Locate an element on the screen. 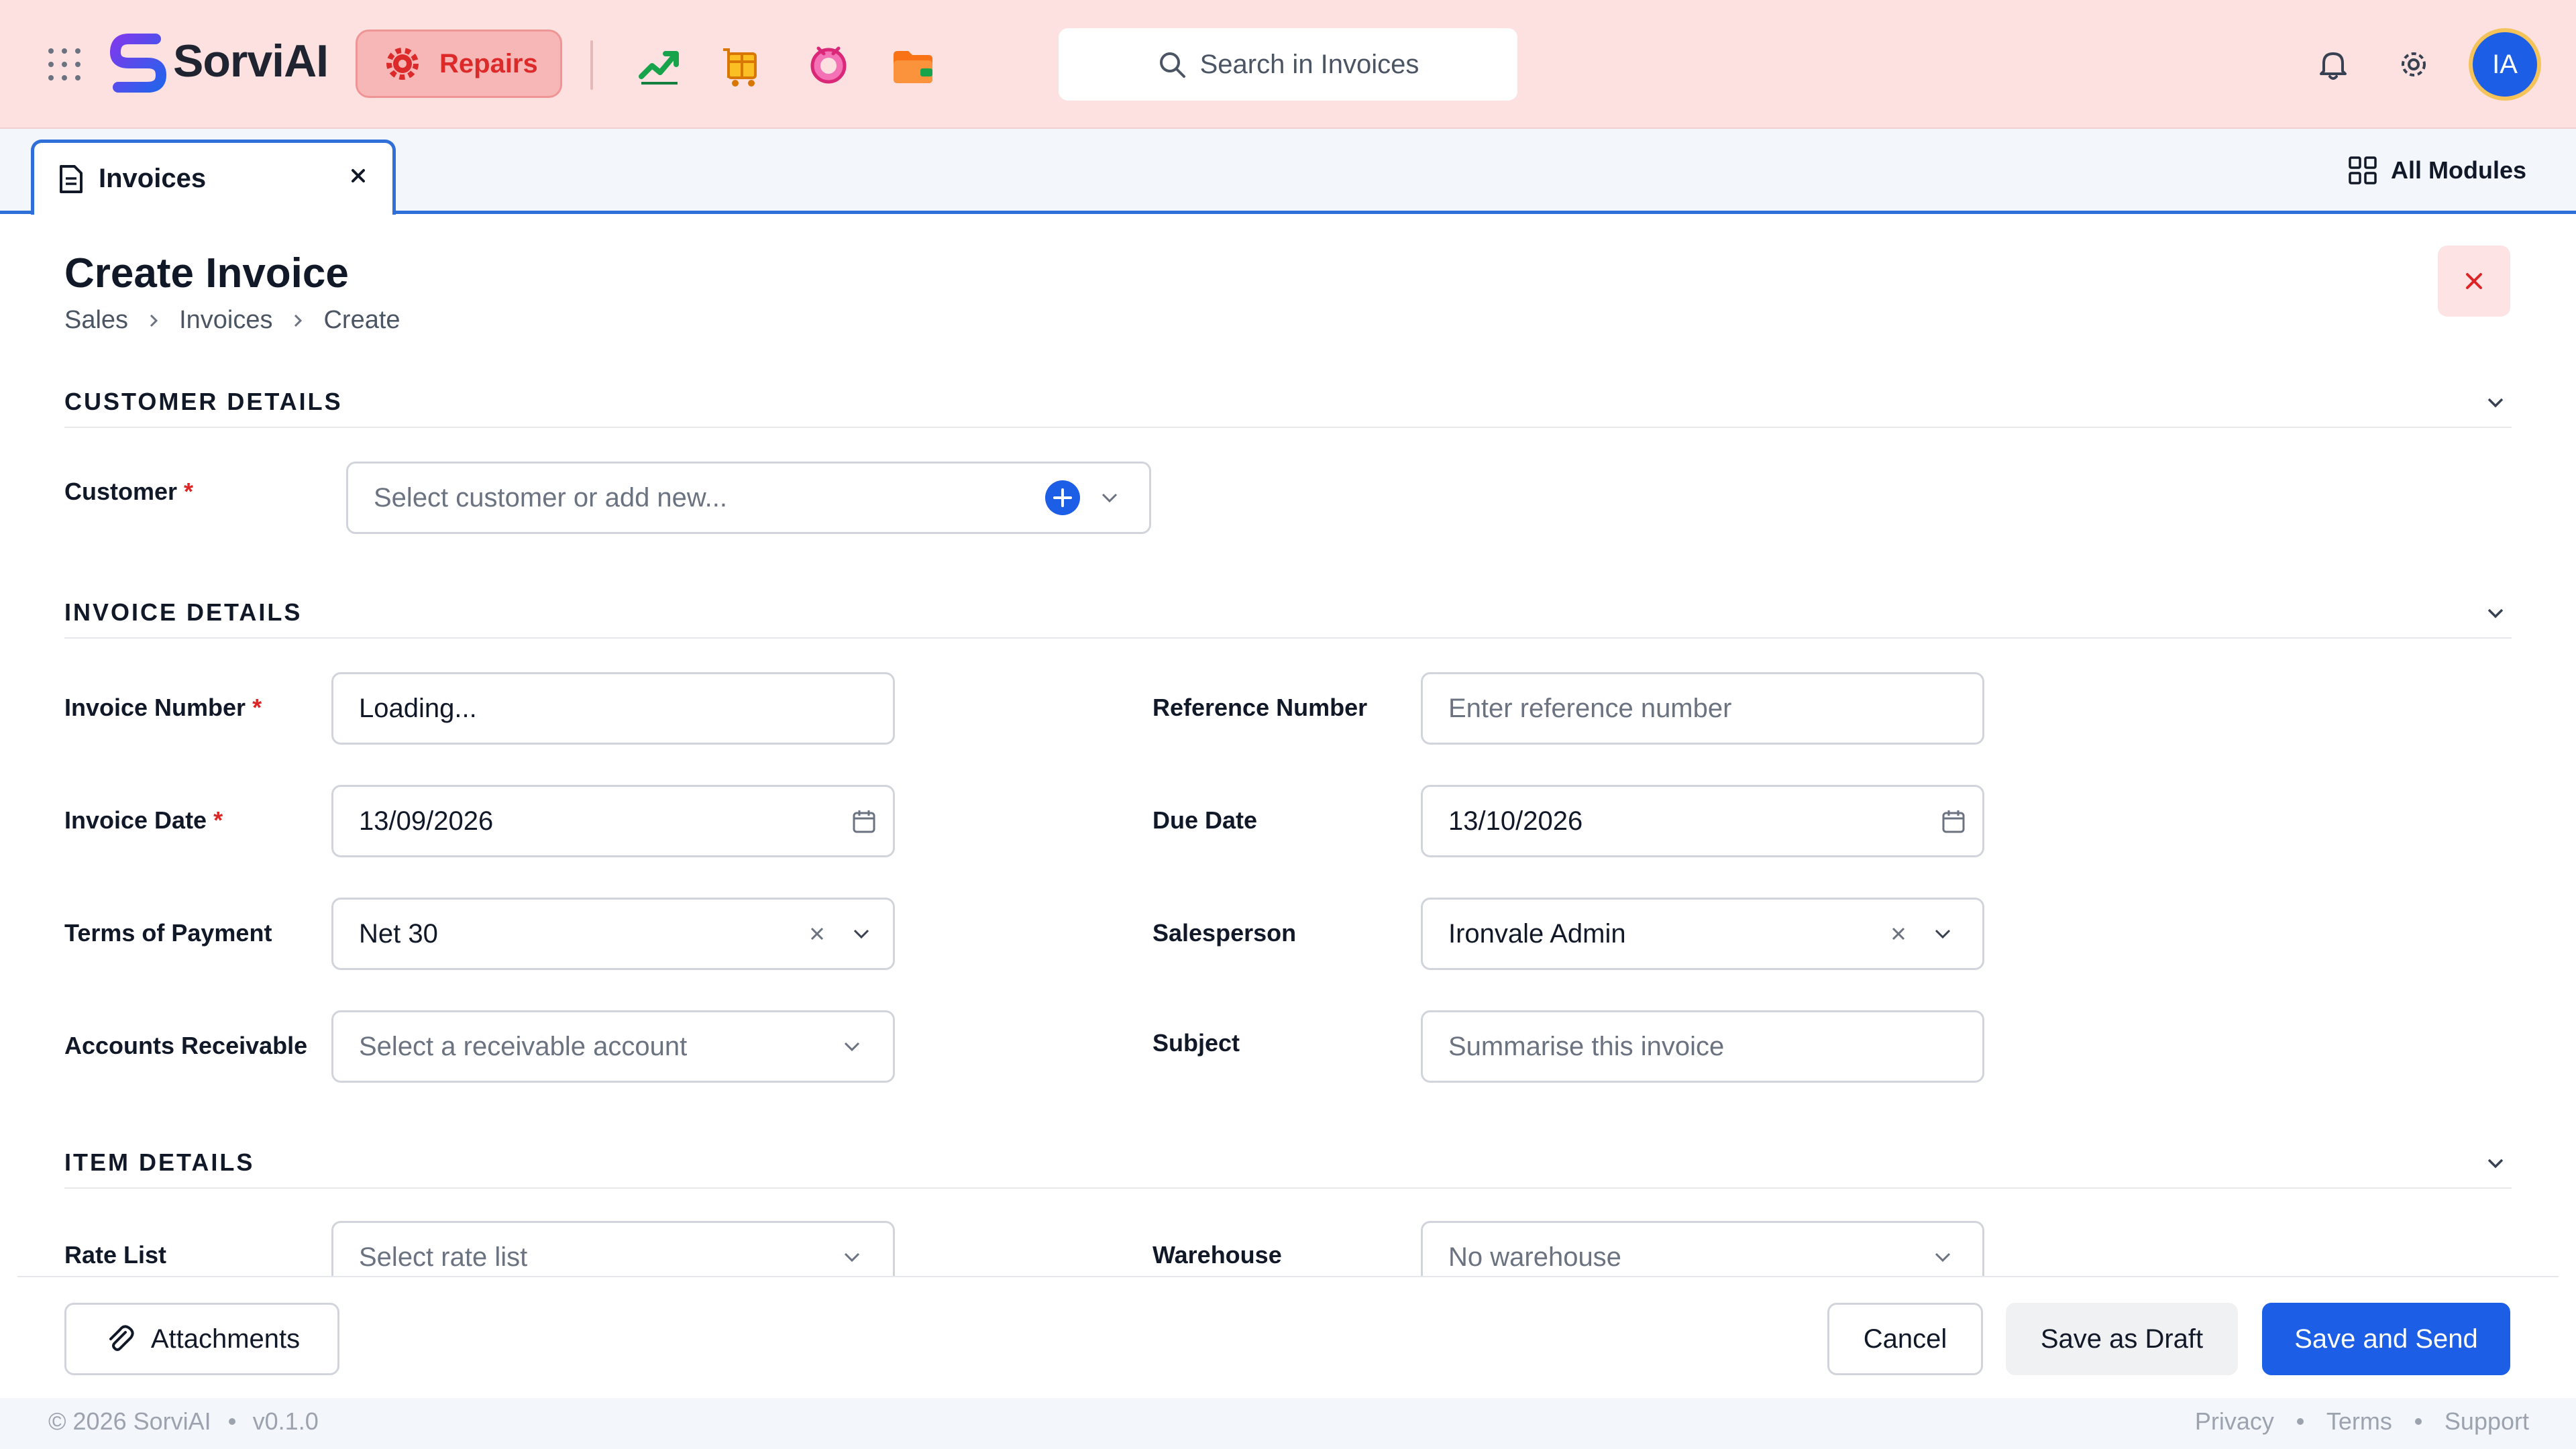 This screenshot has width=2576, height=1449. tab-invoices: Invoices is located at coordinates (213, 177).